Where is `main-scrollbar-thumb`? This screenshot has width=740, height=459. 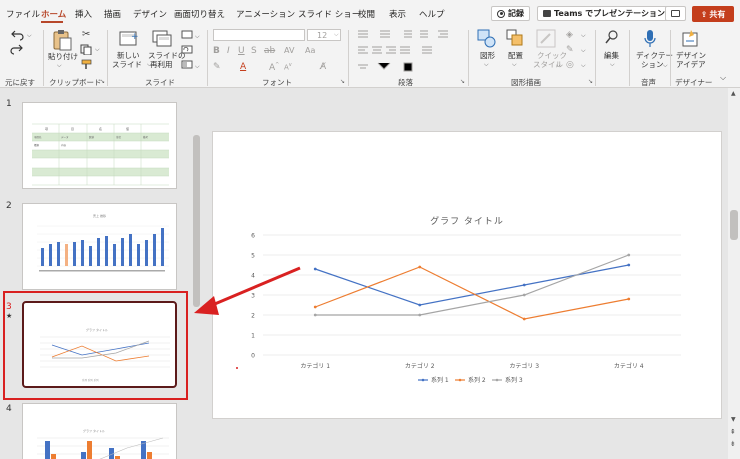
main-scrollbar-thumb is located at coordinates (734, 225).